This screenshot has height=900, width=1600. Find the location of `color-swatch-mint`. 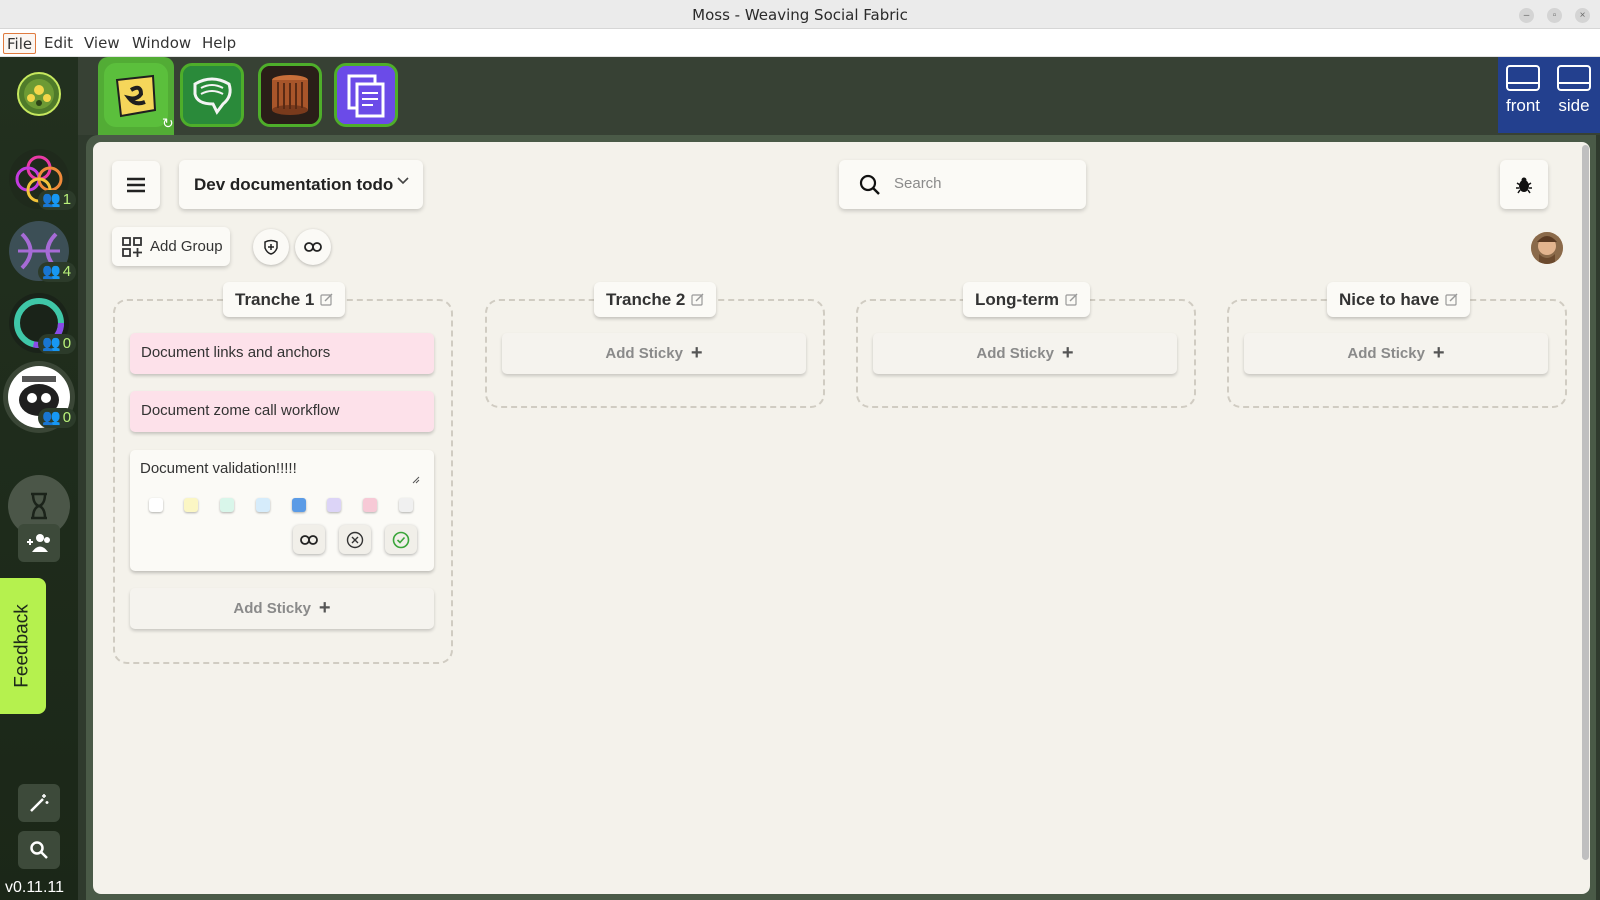

color-swatch-mint is located at coordinates (227, 505).